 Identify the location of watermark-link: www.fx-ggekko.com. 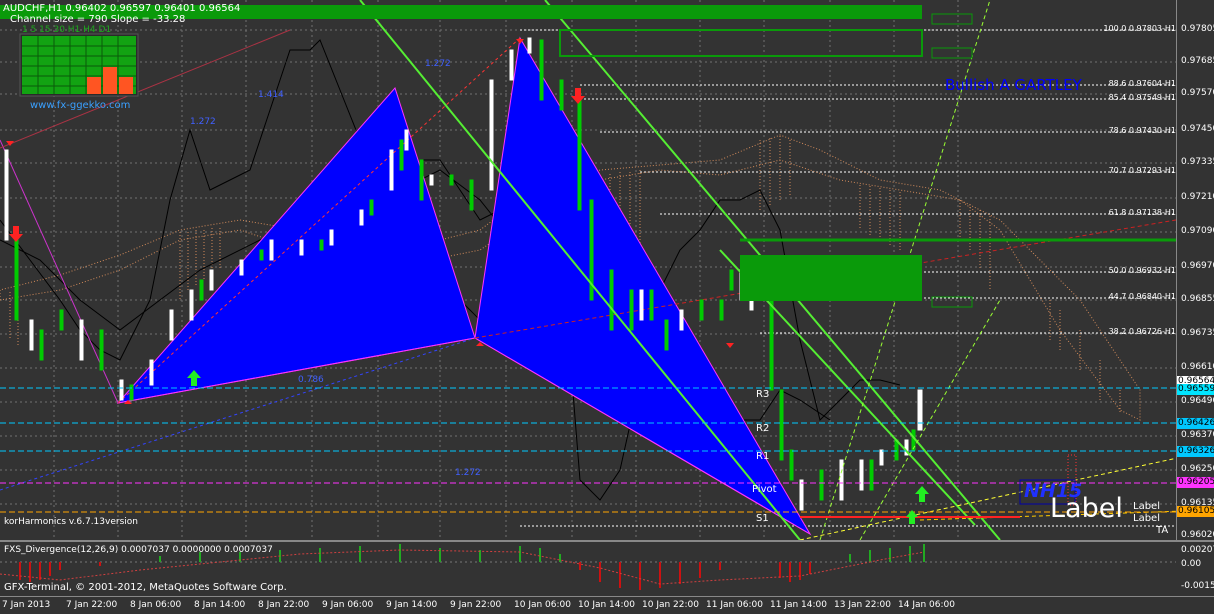
(80, 106).